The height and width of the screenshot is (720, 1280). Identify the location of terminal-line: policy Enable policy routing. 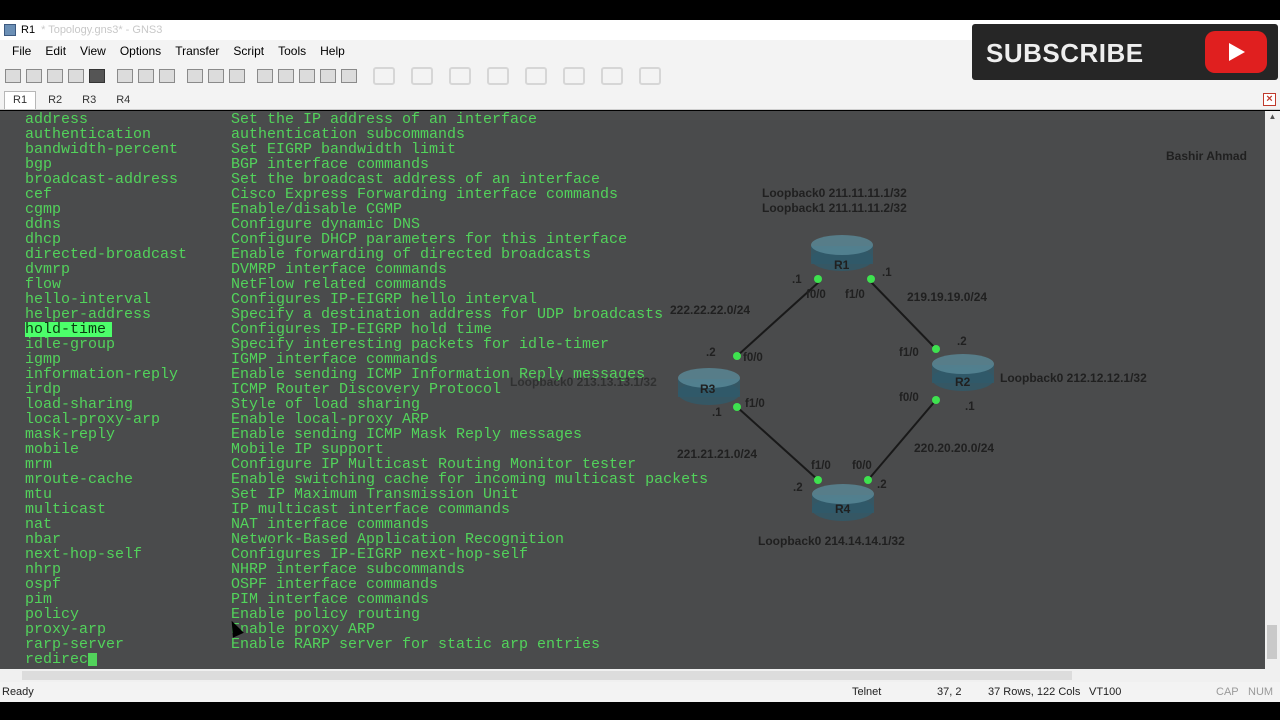
(640, 614).